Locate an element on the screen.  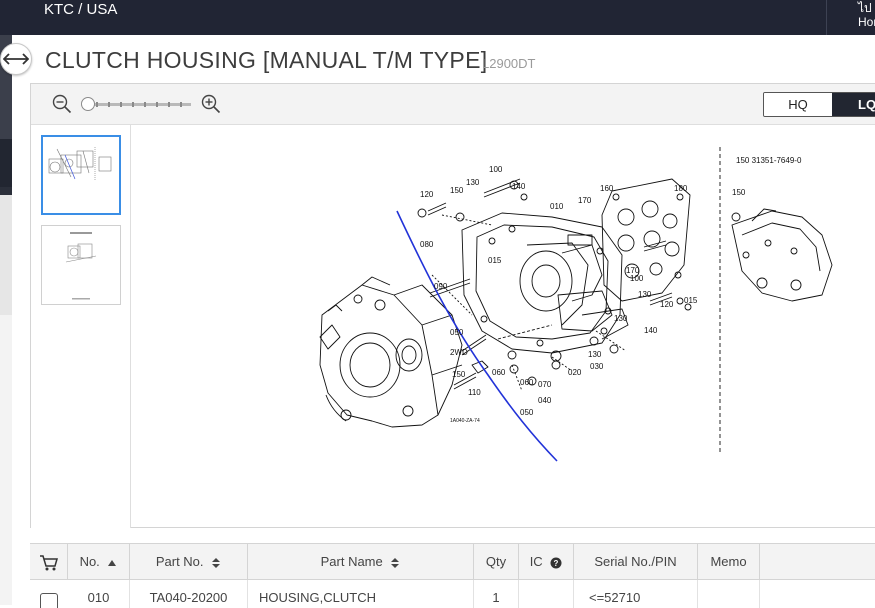
part-no-column-header: Part No. is located at coordinates (189, 562).